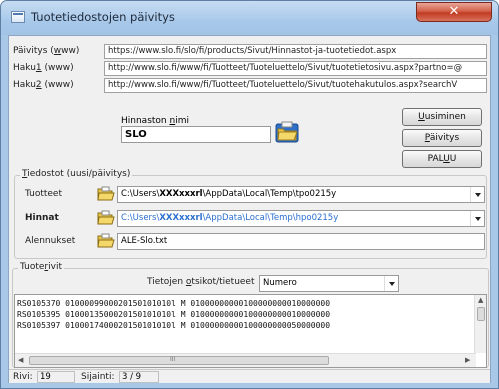  I want to click on tuoterivit-group-title: Tuoterivit, so click(41, 267).